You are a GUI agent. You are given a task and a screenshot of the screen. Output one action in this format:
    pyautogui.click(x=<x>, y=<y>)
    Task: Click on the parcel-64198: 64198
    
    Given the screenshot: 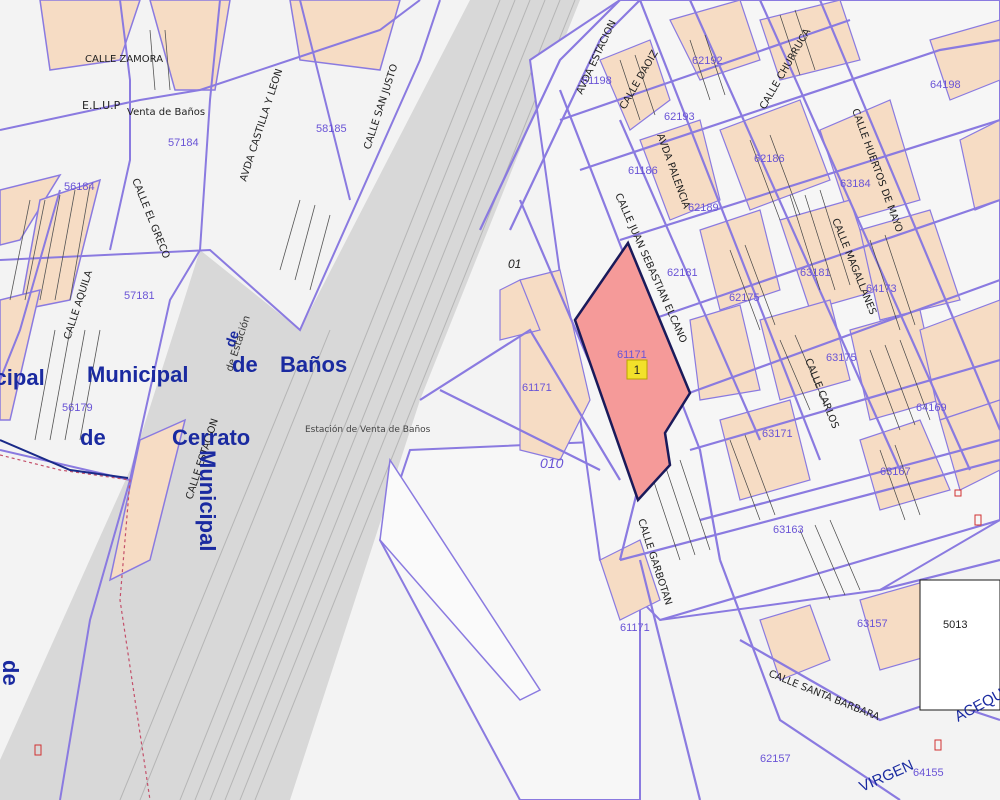 What is the action you would take?
    pyautogui.click(x=945, y=85)
    